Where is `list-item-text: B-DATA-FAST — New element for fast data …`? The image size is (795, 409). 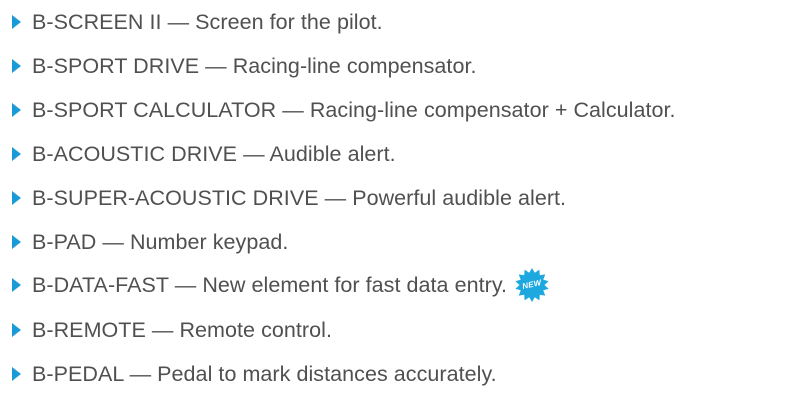 list-item-text: B-DATA-FAST — New element for fast data … is located at coordinates (270, 284).